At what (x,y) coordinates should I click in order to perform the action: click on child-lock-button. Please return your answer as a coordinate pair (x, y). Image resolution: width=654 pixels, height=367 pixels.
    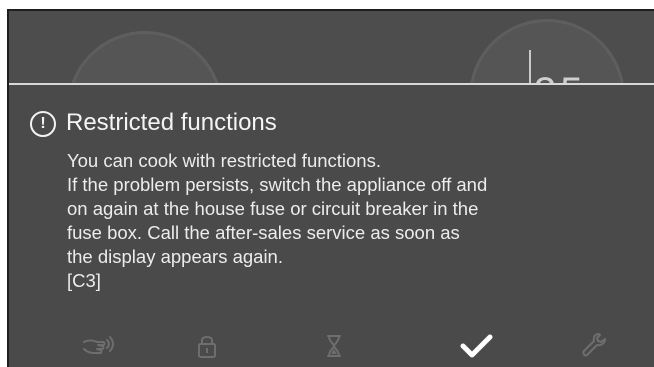
    Looking at the image, I should click on (207, 346).